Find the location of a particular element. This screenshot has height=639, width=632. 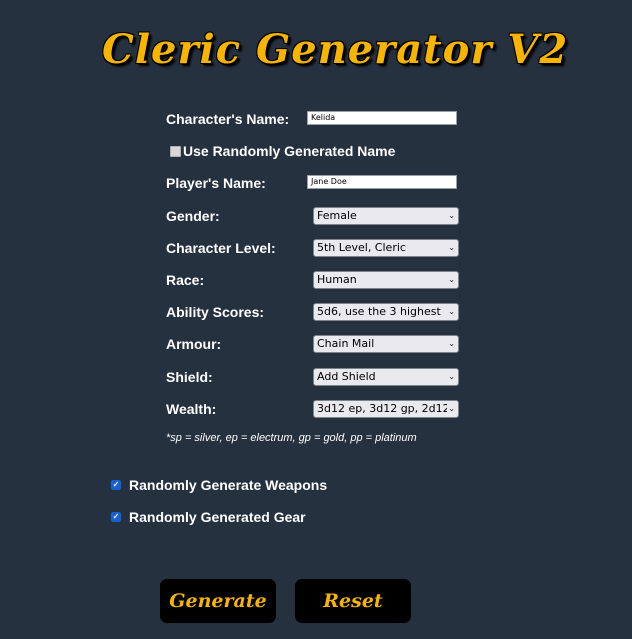

random-gear-option: ✓ Randomly Generated Gear is located at coordinates (208, 517).